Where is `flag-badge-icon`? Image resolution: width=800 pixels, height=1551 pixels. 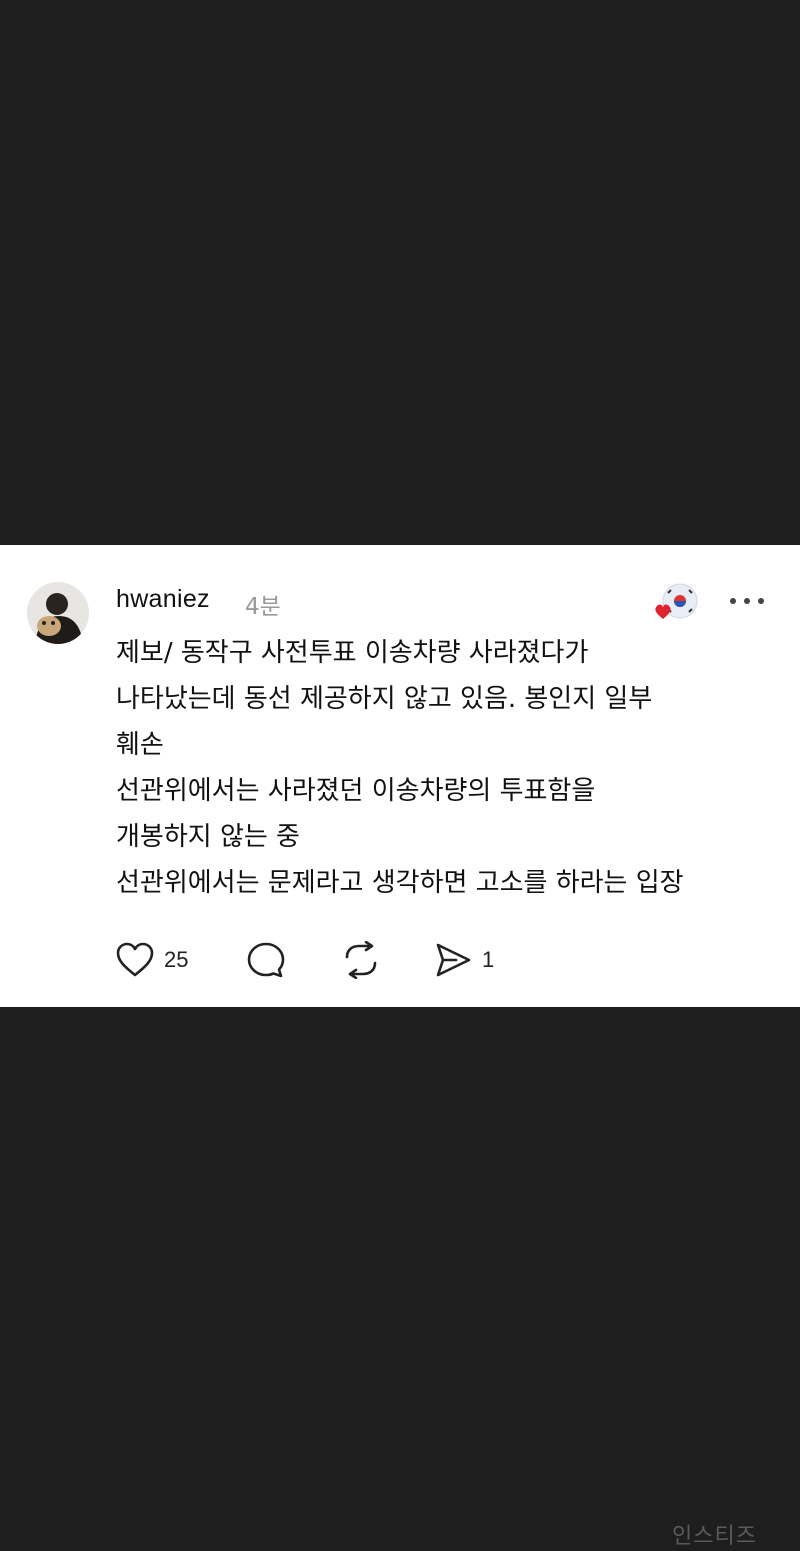
flag-badge-icon is located at coordinates (676, 601).